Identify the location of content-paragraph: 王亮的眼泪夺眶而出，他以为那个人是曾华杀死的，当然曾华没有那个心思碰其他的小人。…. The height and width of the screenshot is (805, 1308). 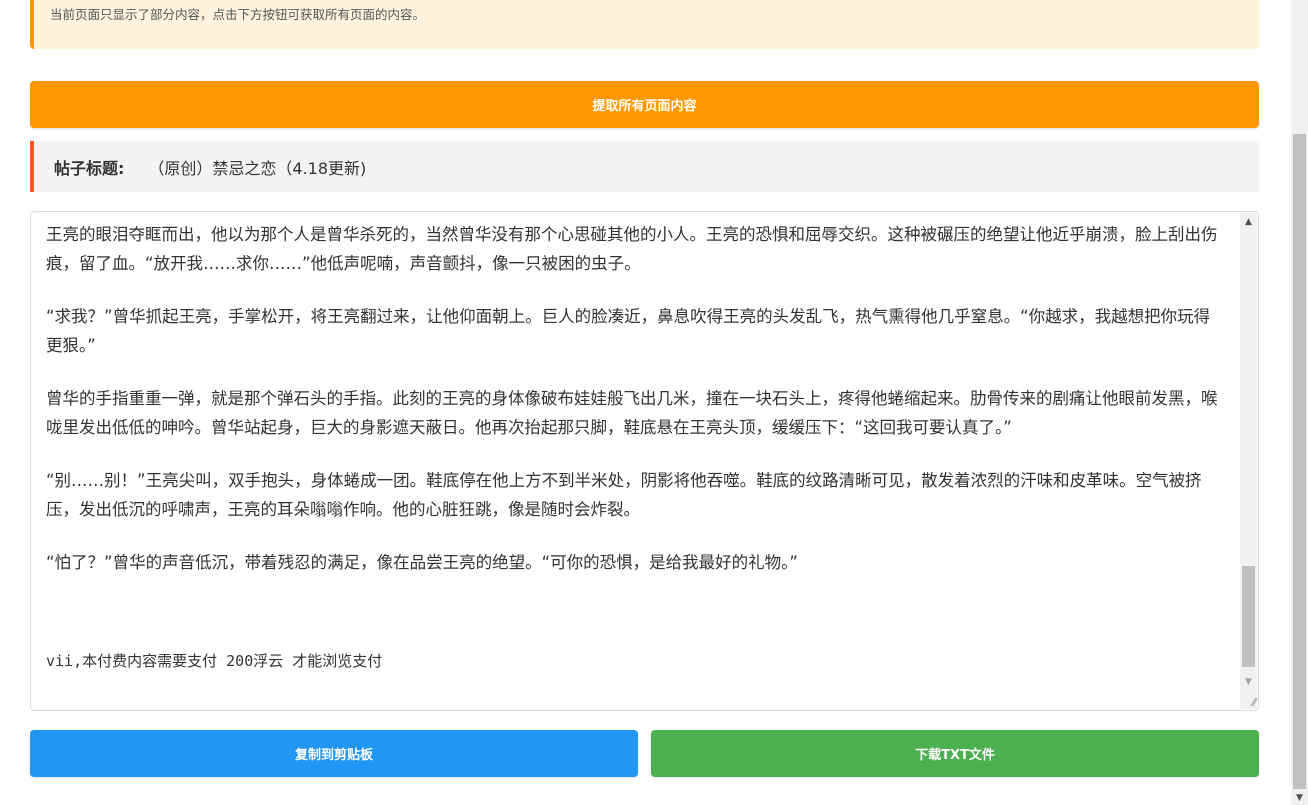
(632, 249).